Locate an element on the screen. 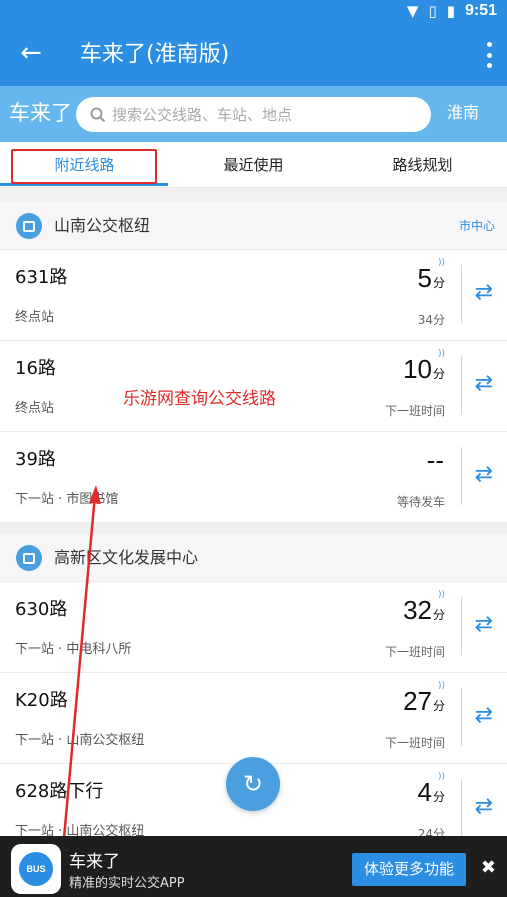  search-bar: 车来了 淮南 is located at coordinates (253, 114).